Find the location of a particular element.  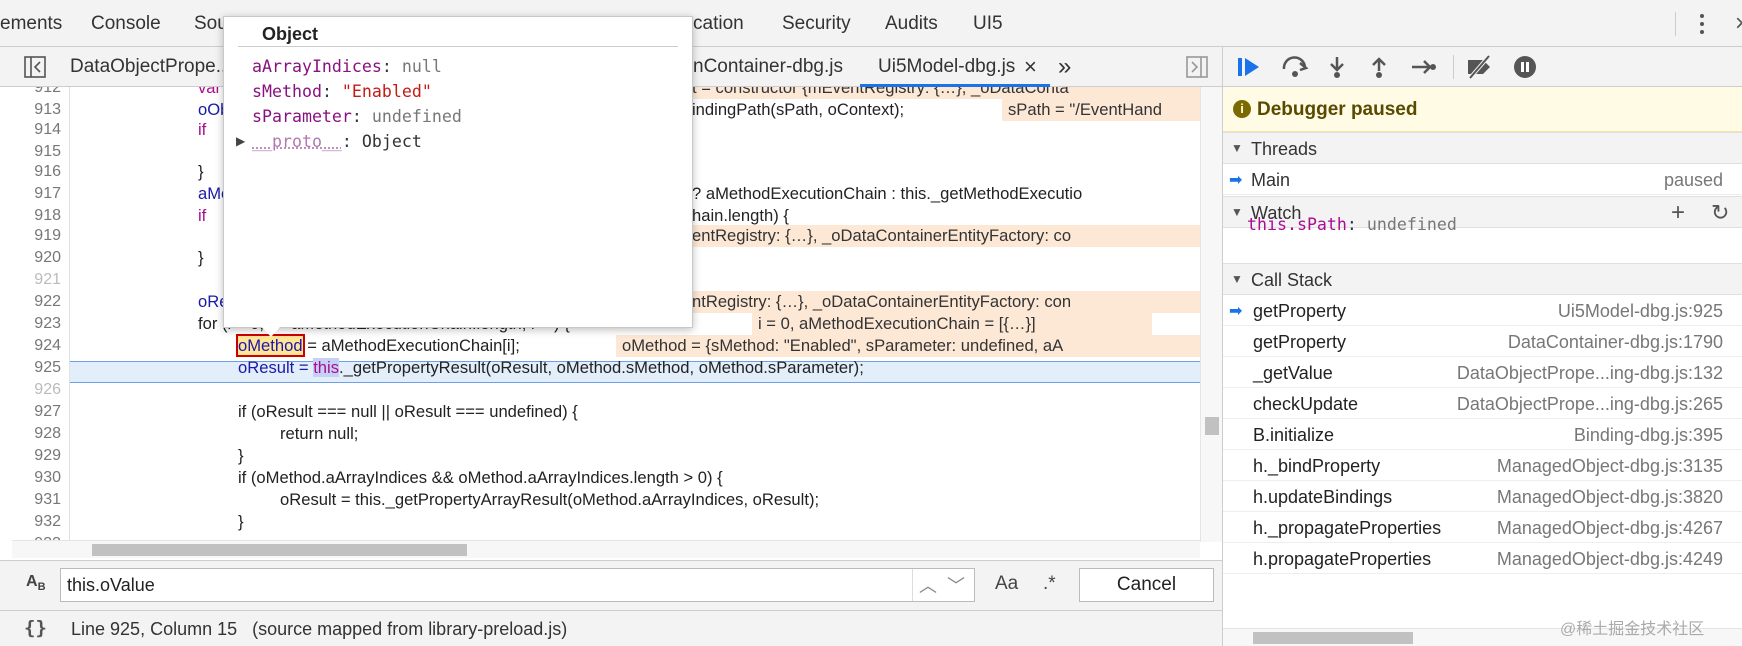

line-number: 914 is located at coordinates (36, 130).